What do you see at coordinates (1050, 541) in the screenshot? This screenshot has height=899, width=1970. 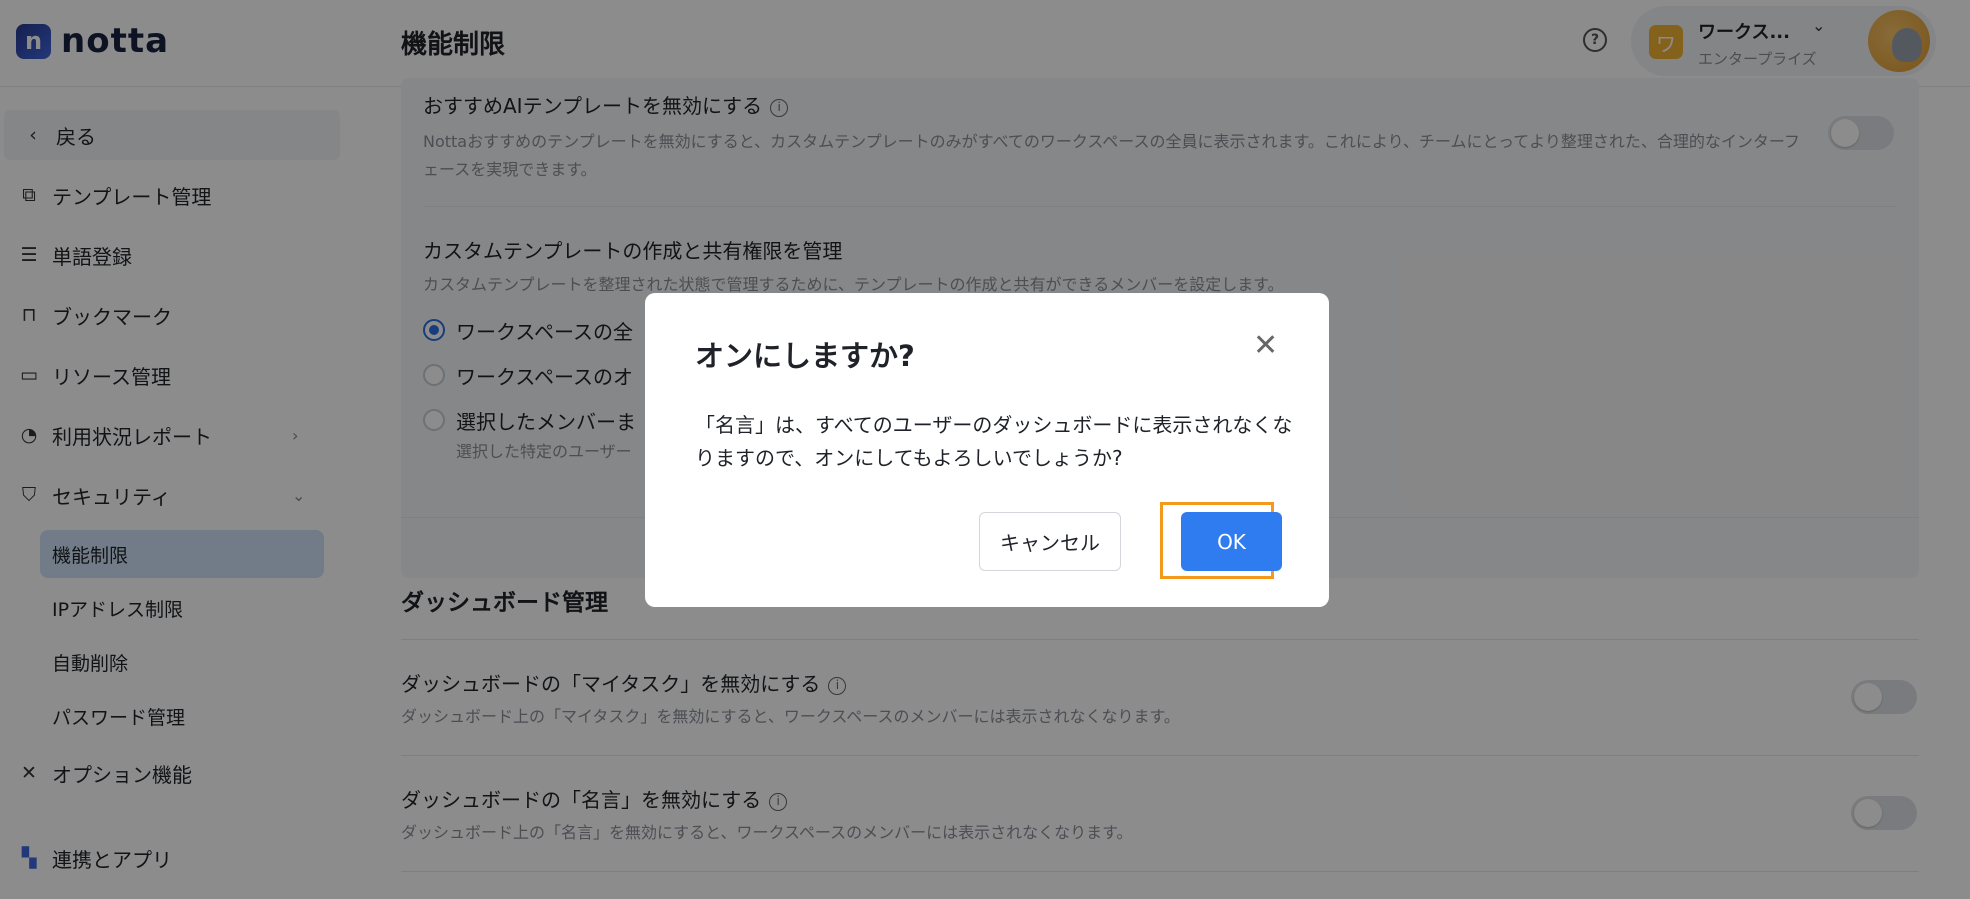 I see `cancel-button: キャンセル` at bounding box center [1050, 541].